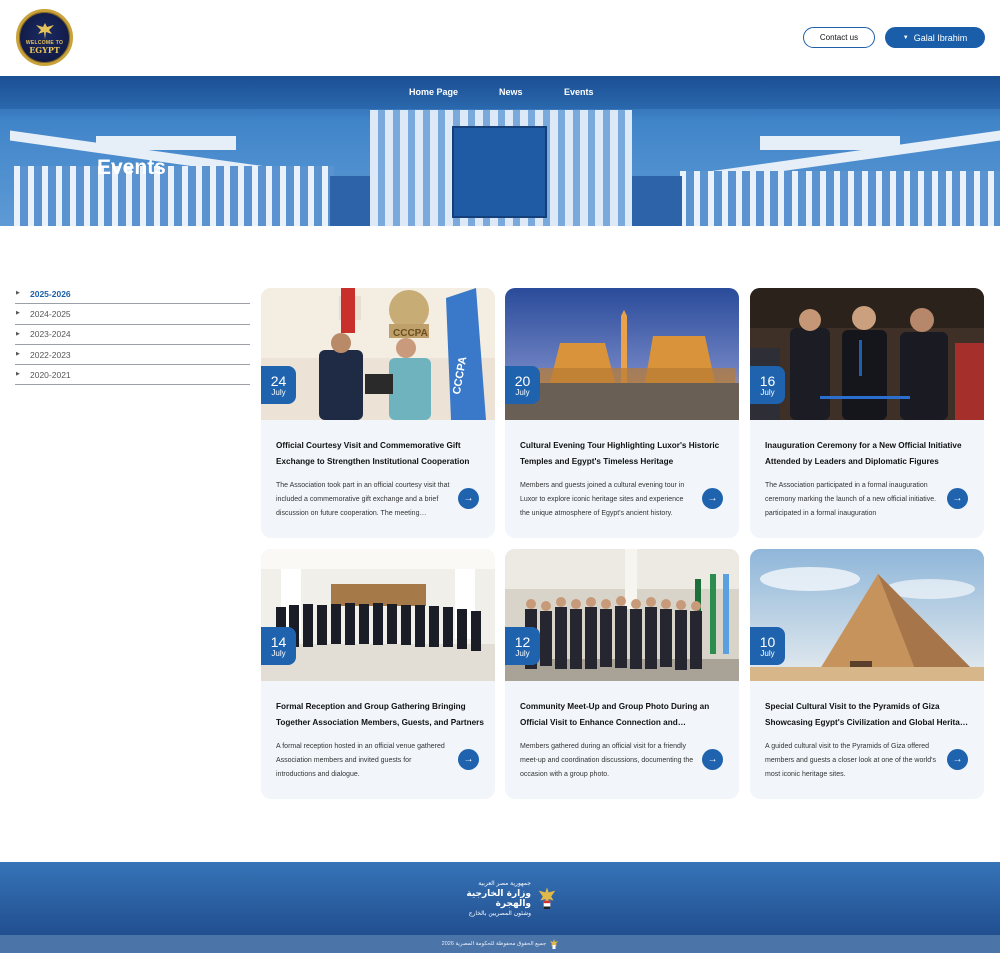  Describe the element at coordinates (174, 196) in the screenshot. I see `building-left` at that location.